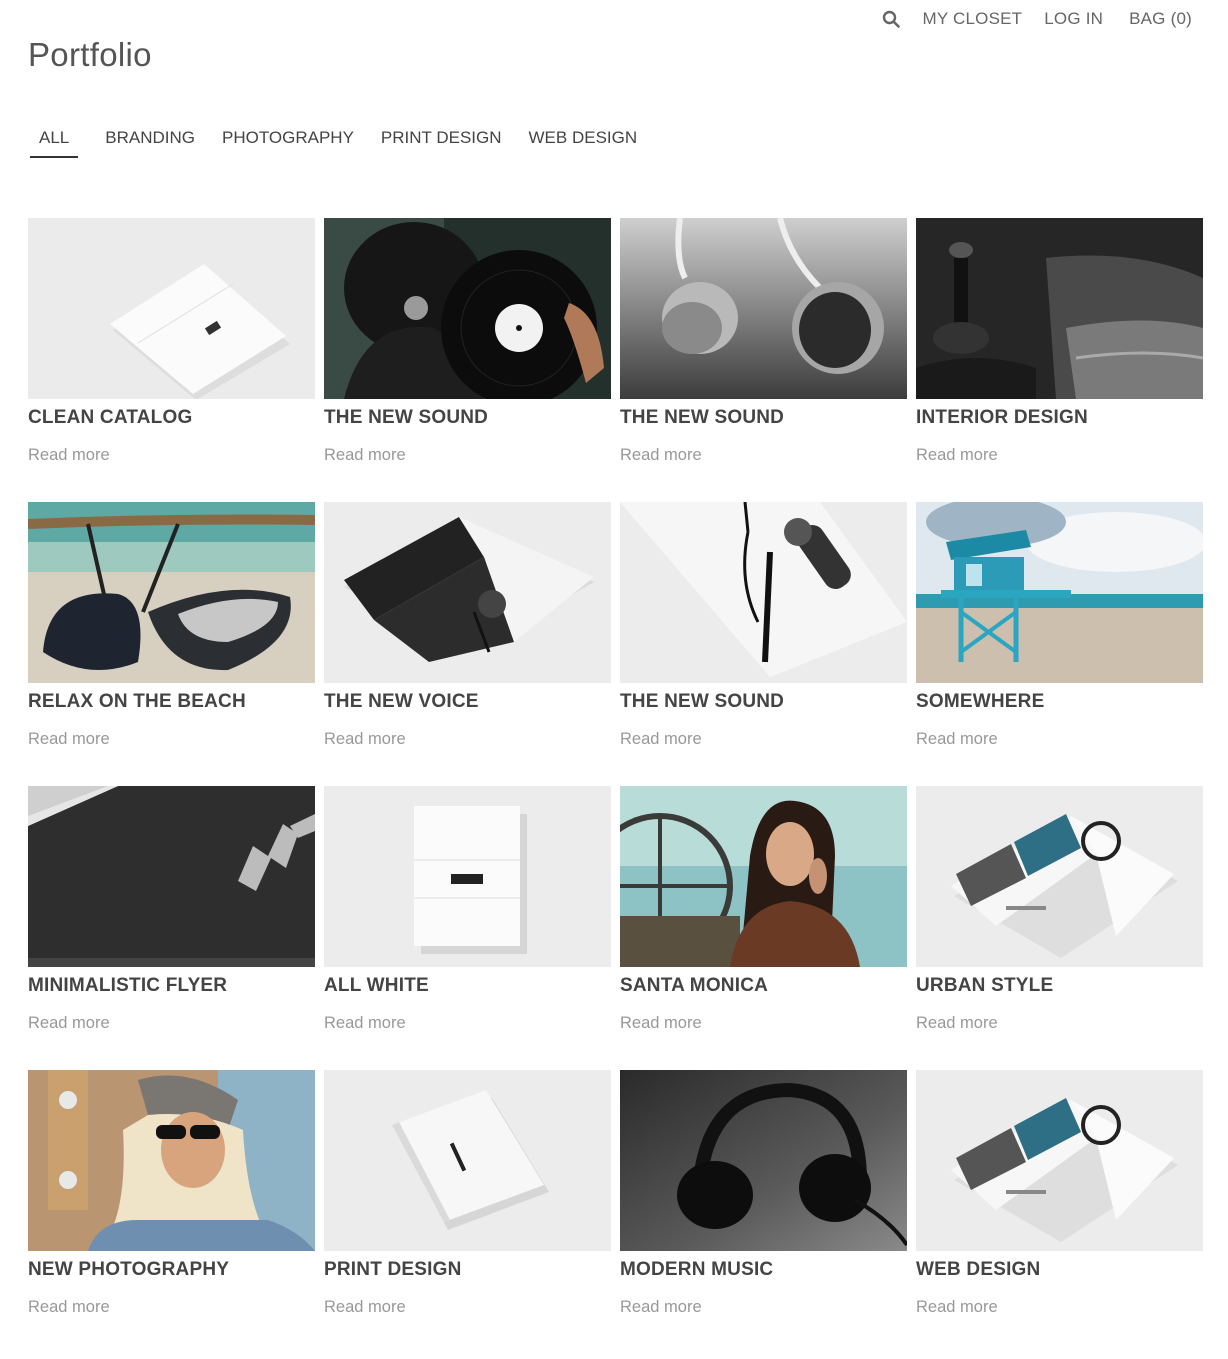 The height and width of the screenshot is (1359, 1228). Describe the element at coordinates (973, 19) in the screenshot. I see `my-closet-link: MY CLOSET` at that location.